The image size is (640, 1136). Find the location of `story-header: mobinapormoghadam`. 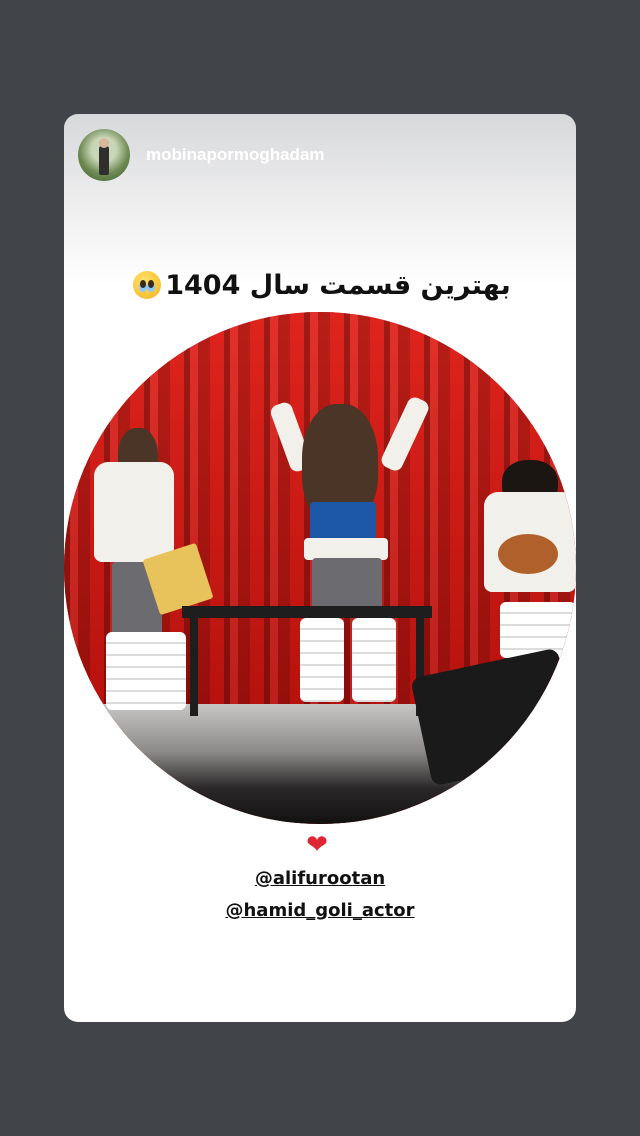

story-header: mobinapormoghadam is located at coordinates (201, 155).